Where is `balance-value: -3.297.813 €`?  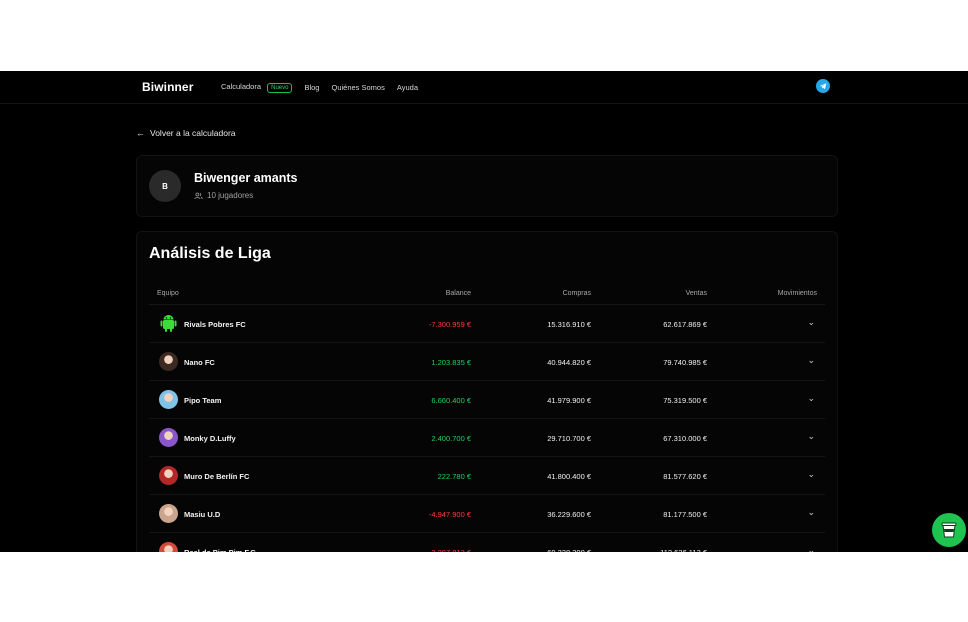 balance-value: -3.297.813 € is located at coordinates (450, 550).